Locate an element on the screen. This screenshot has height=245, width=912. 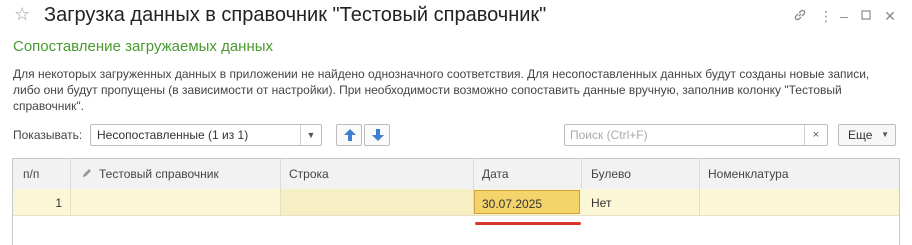
column-header-boolean: Булево is located at coordinates (641, 174).